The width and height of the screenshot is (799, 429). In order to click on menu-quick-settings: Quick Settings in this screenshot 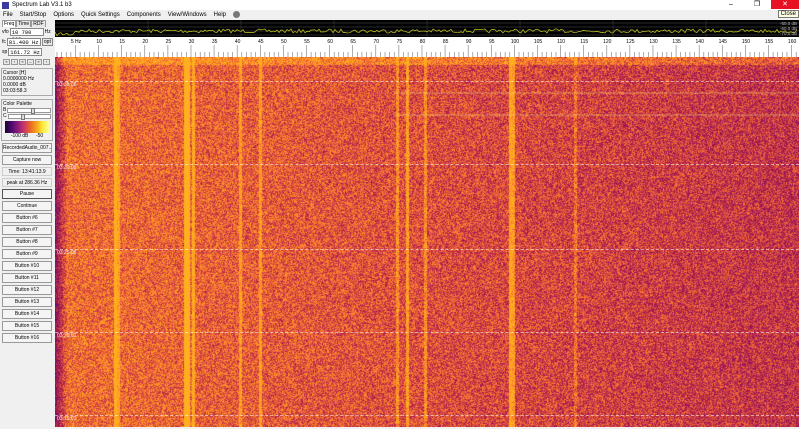, I will do `click(100, 15)`.